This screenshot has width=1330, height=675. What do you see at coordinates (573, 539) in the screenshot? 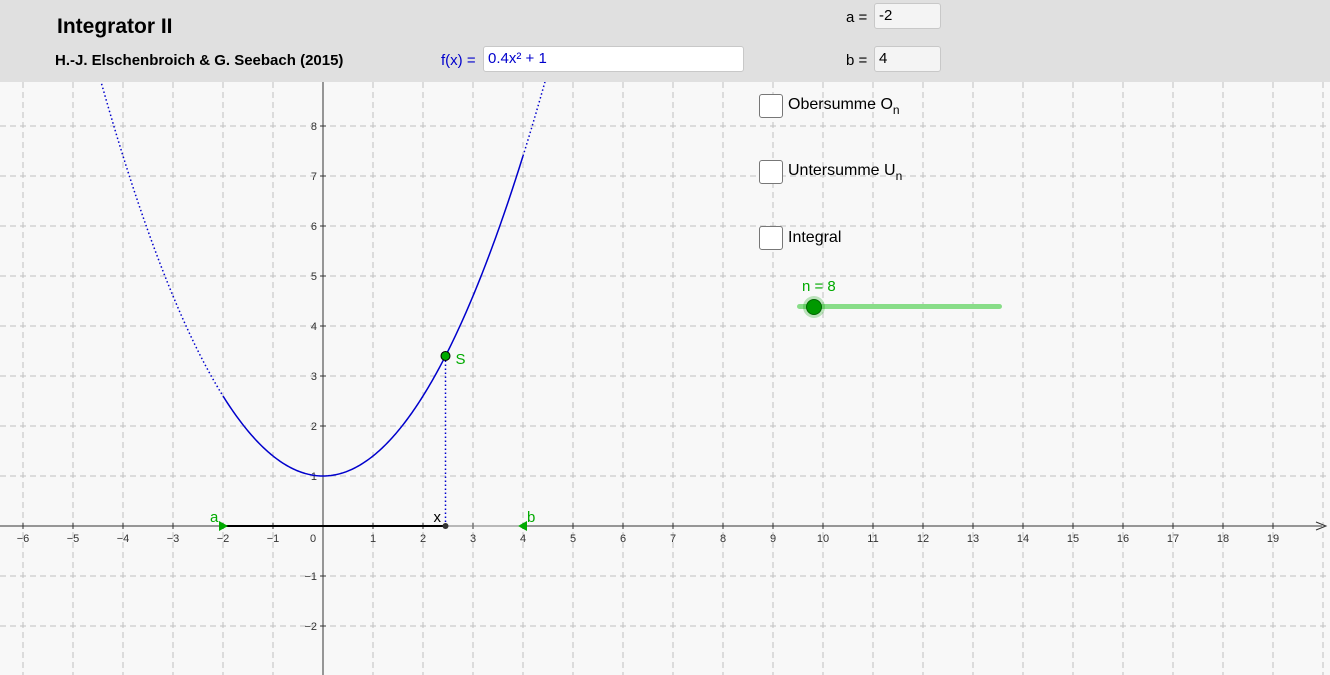
I see `x-tick-label: 5` at bounding box center [573, 539].